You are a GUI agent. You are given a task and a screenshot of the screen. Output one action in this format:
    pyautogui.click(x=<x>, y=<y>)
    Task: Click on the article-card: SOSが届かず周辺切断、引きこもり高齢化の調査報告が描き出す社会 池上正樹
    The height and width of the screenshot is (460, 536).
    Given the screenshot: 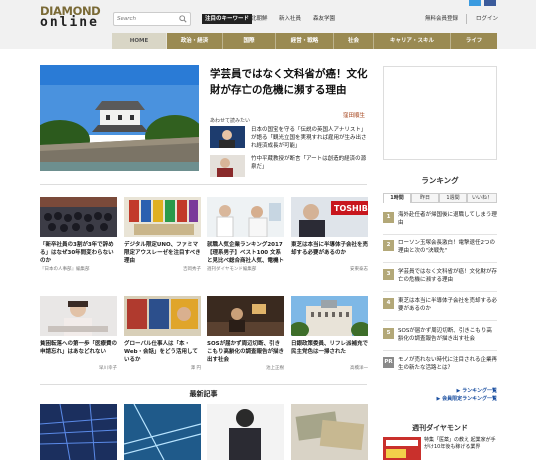 What is the action you would take?
    pyautogui.click(x=245, y=334)
    